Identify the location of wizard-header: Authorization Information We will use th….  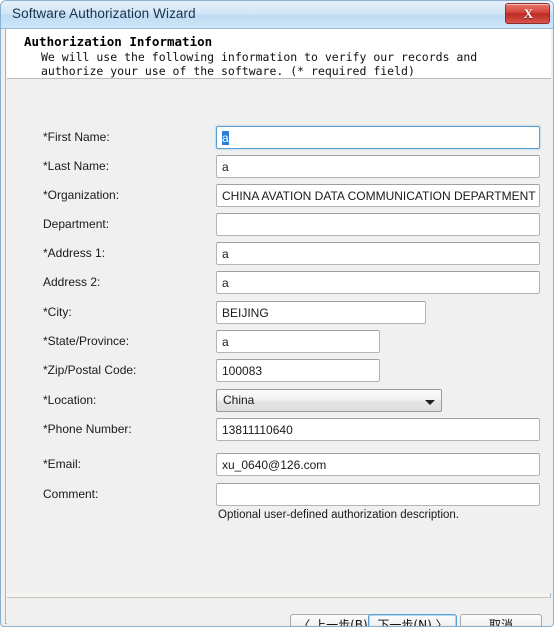
(279, 54).